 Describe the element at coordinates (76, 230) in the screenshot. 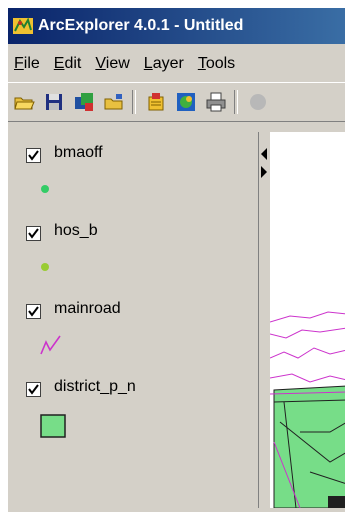

I see `layer-name: hos_b` at that location.